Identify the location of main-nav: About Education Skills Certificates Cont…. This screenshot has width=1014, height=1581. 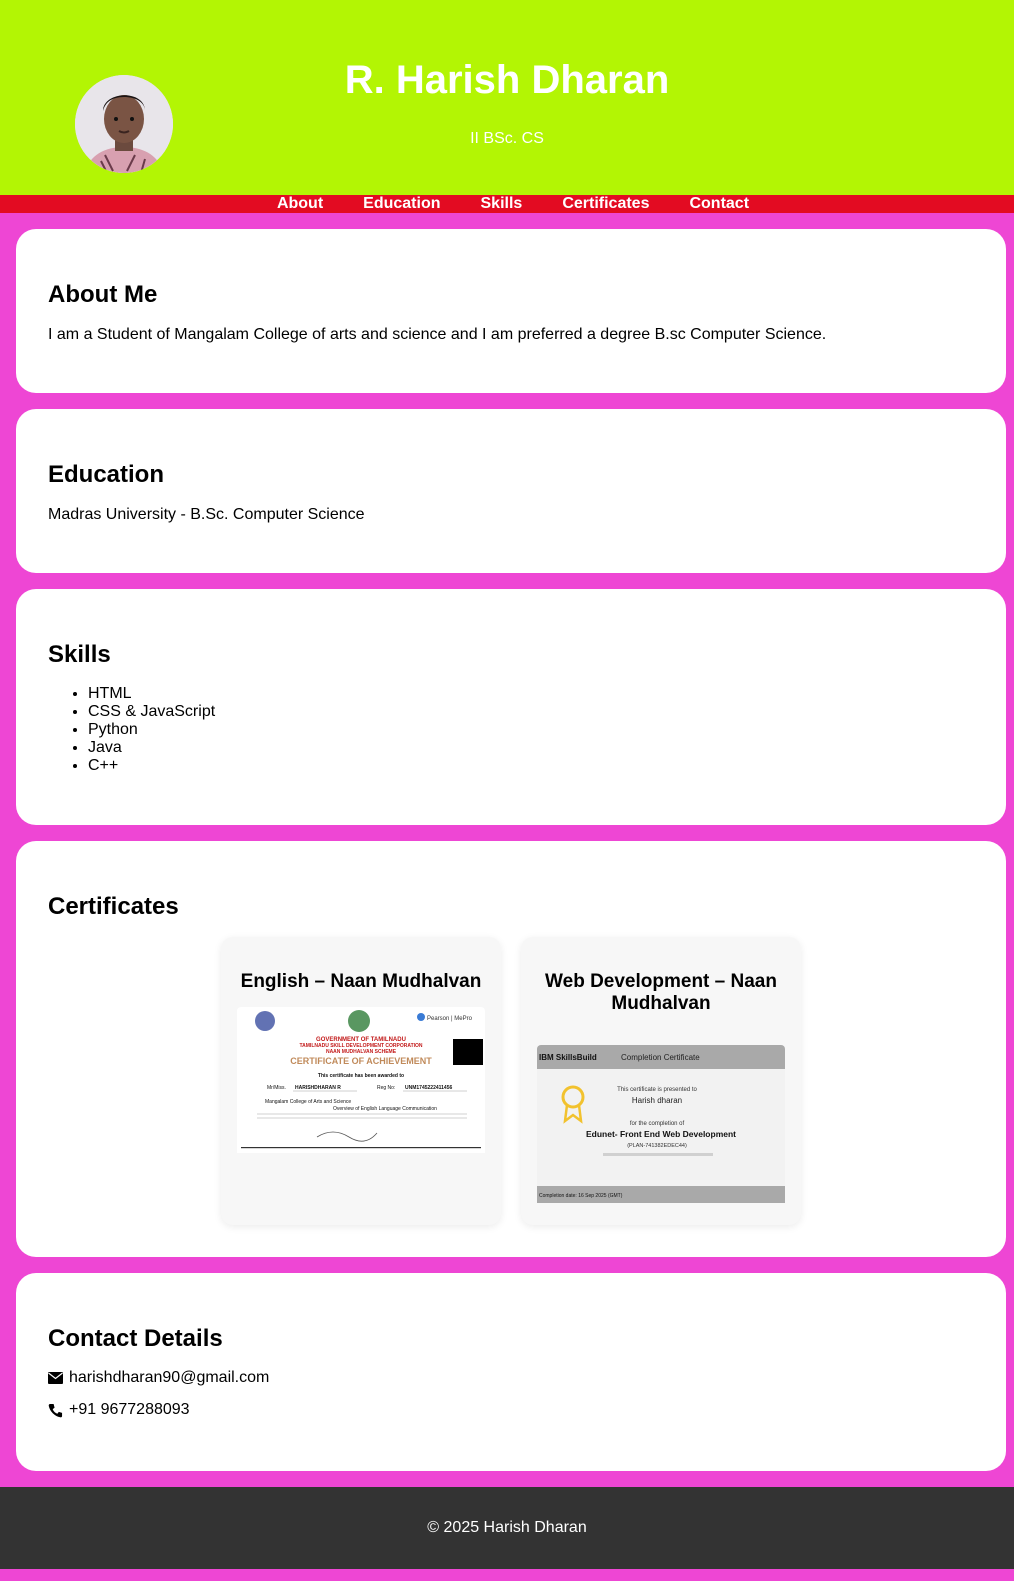
(507, 204).